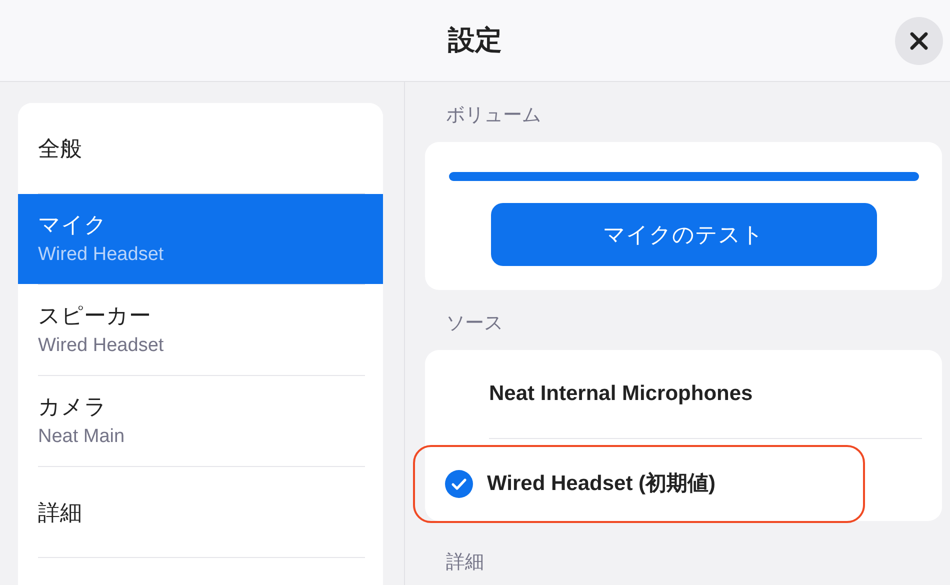  I want to click on close-icon, so click(919, 41).